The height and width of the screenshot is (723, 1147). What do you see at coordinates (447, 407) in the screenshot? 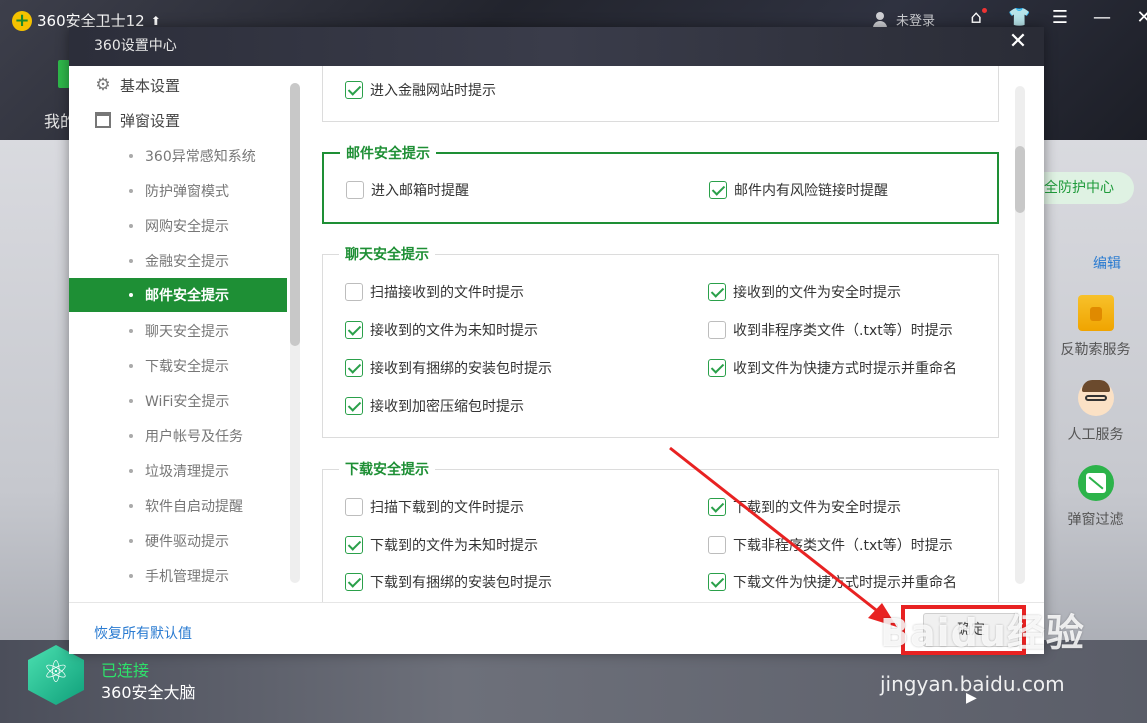
I see `option-label: 接收到加密压缩包时提示` at bounding box center [447, 407].